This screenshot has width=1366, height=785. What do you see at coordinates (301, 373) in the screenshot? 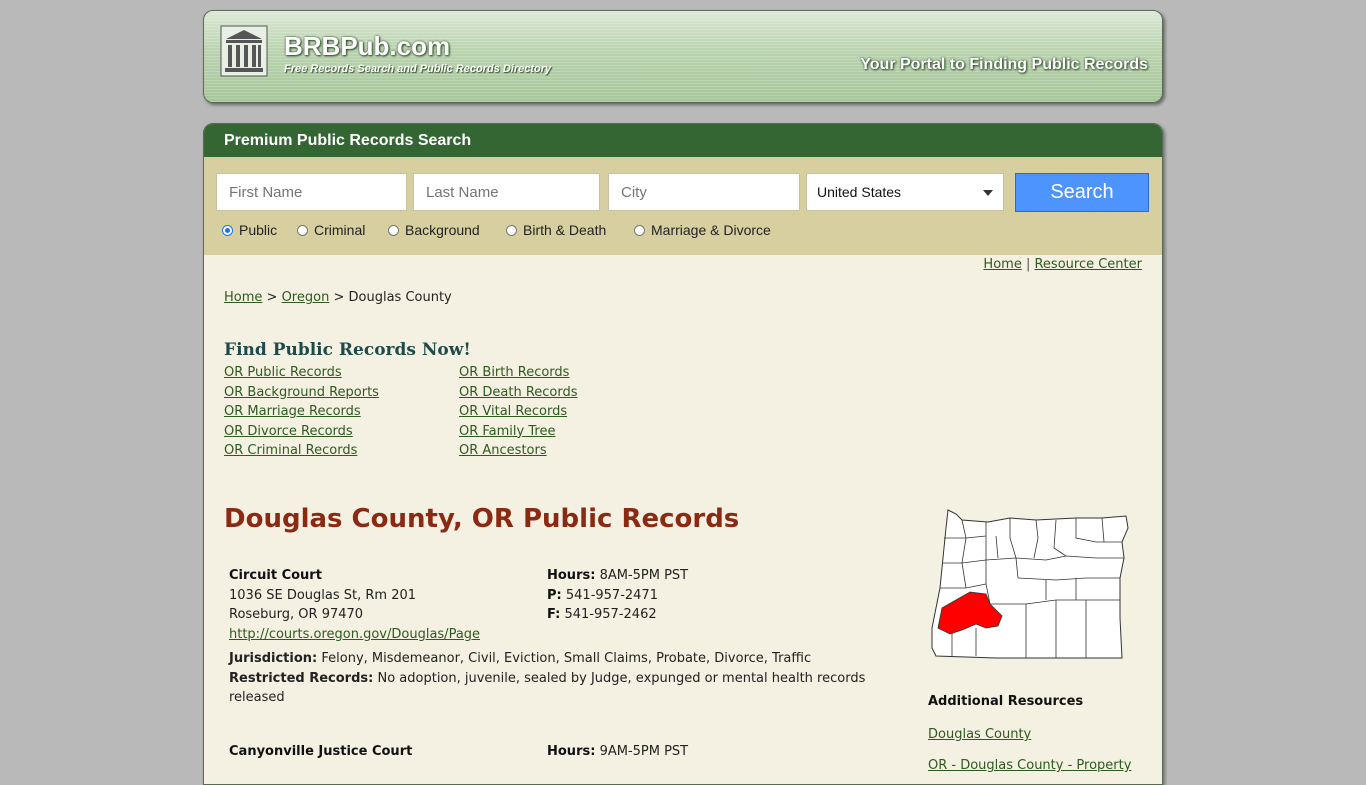
I see `link-or-public-records: OR Public Records` at bounding box center [301, 373].